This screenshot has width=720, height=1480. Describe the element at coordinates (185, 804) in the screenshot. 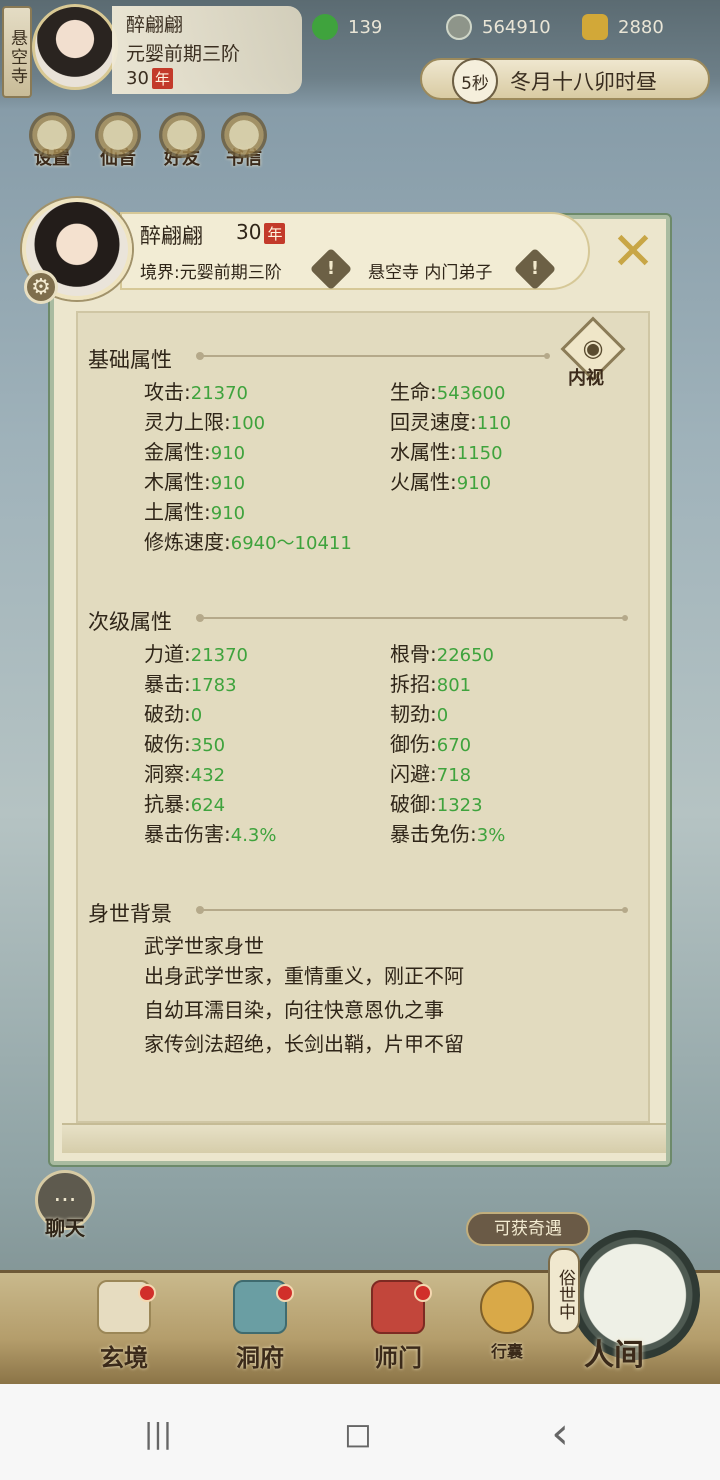

I see `stat-crit-resist: 抗暴:624` at that location.